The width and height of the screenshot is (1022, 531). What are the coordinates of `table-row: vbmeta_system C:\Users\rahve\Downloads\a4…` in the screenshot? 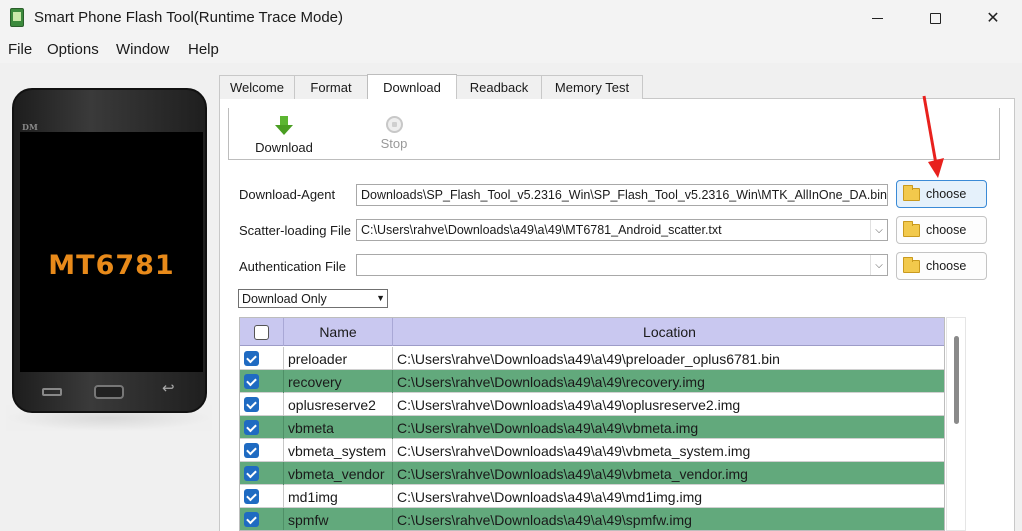 It's located at (592, 450).